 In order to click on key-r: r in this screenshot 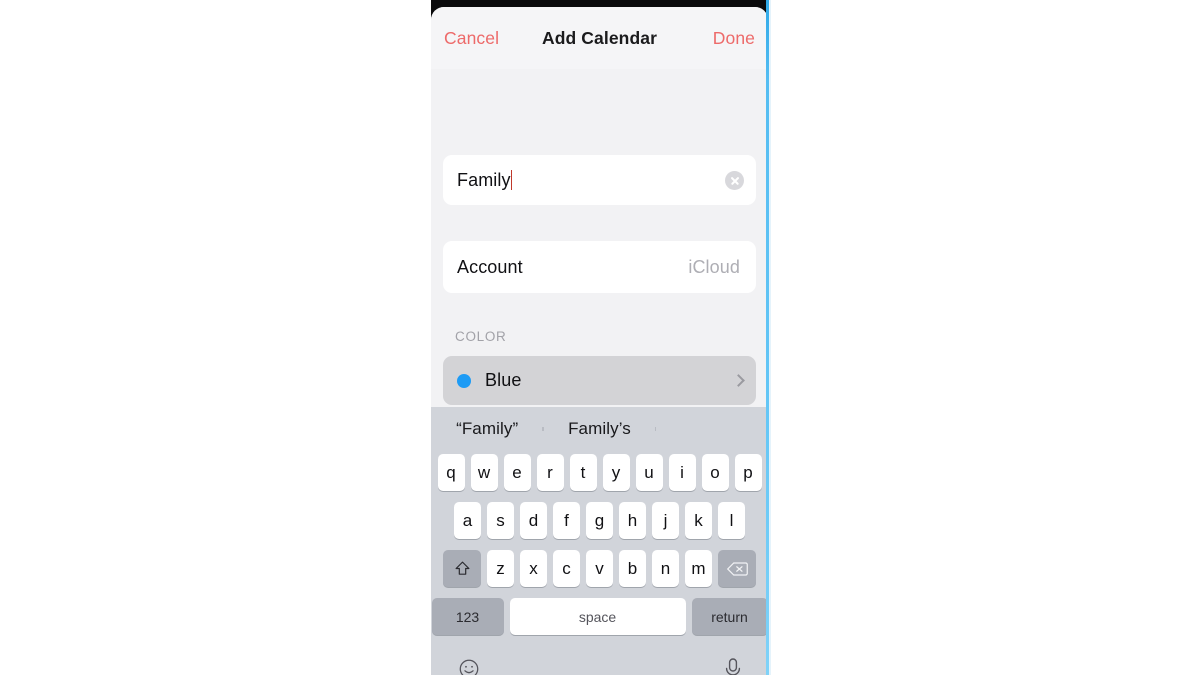, I will do `click(550, 472)`.